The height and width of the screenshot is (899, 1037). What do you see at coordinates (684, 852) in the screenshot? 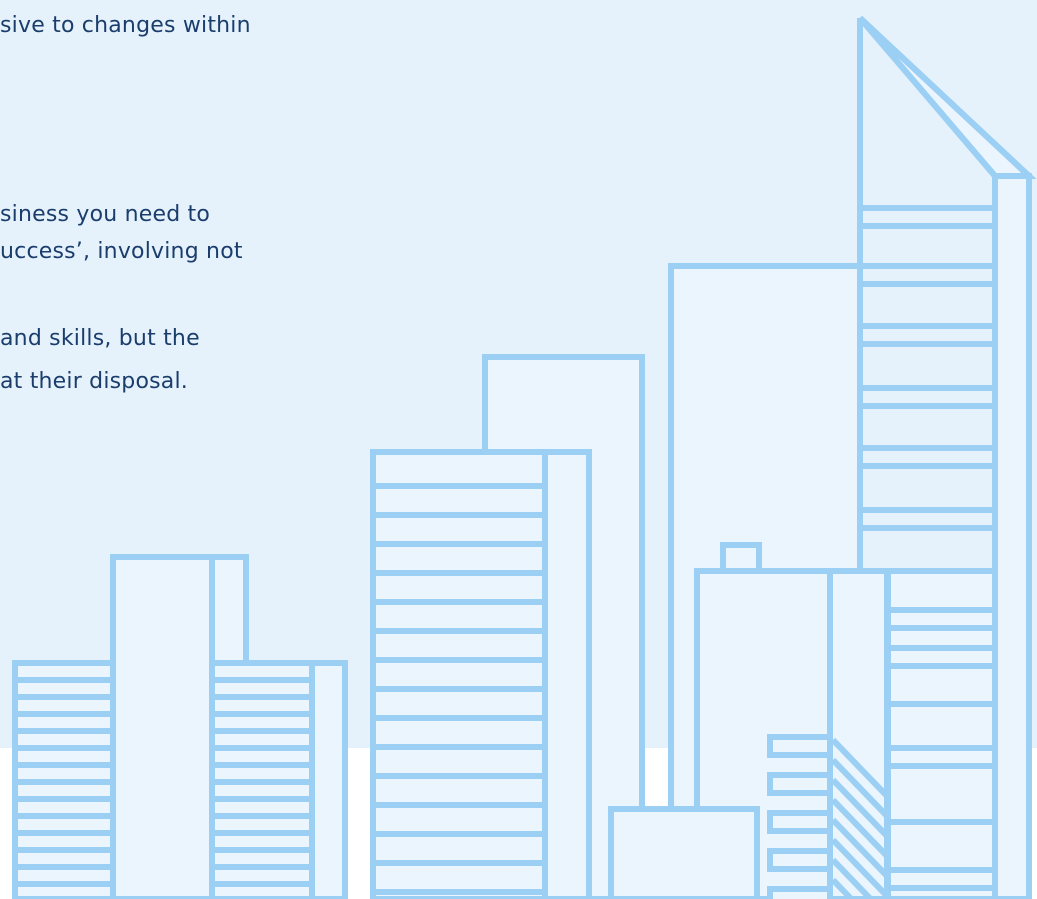
I see `front-small-building` at bounding box center [684, 852].